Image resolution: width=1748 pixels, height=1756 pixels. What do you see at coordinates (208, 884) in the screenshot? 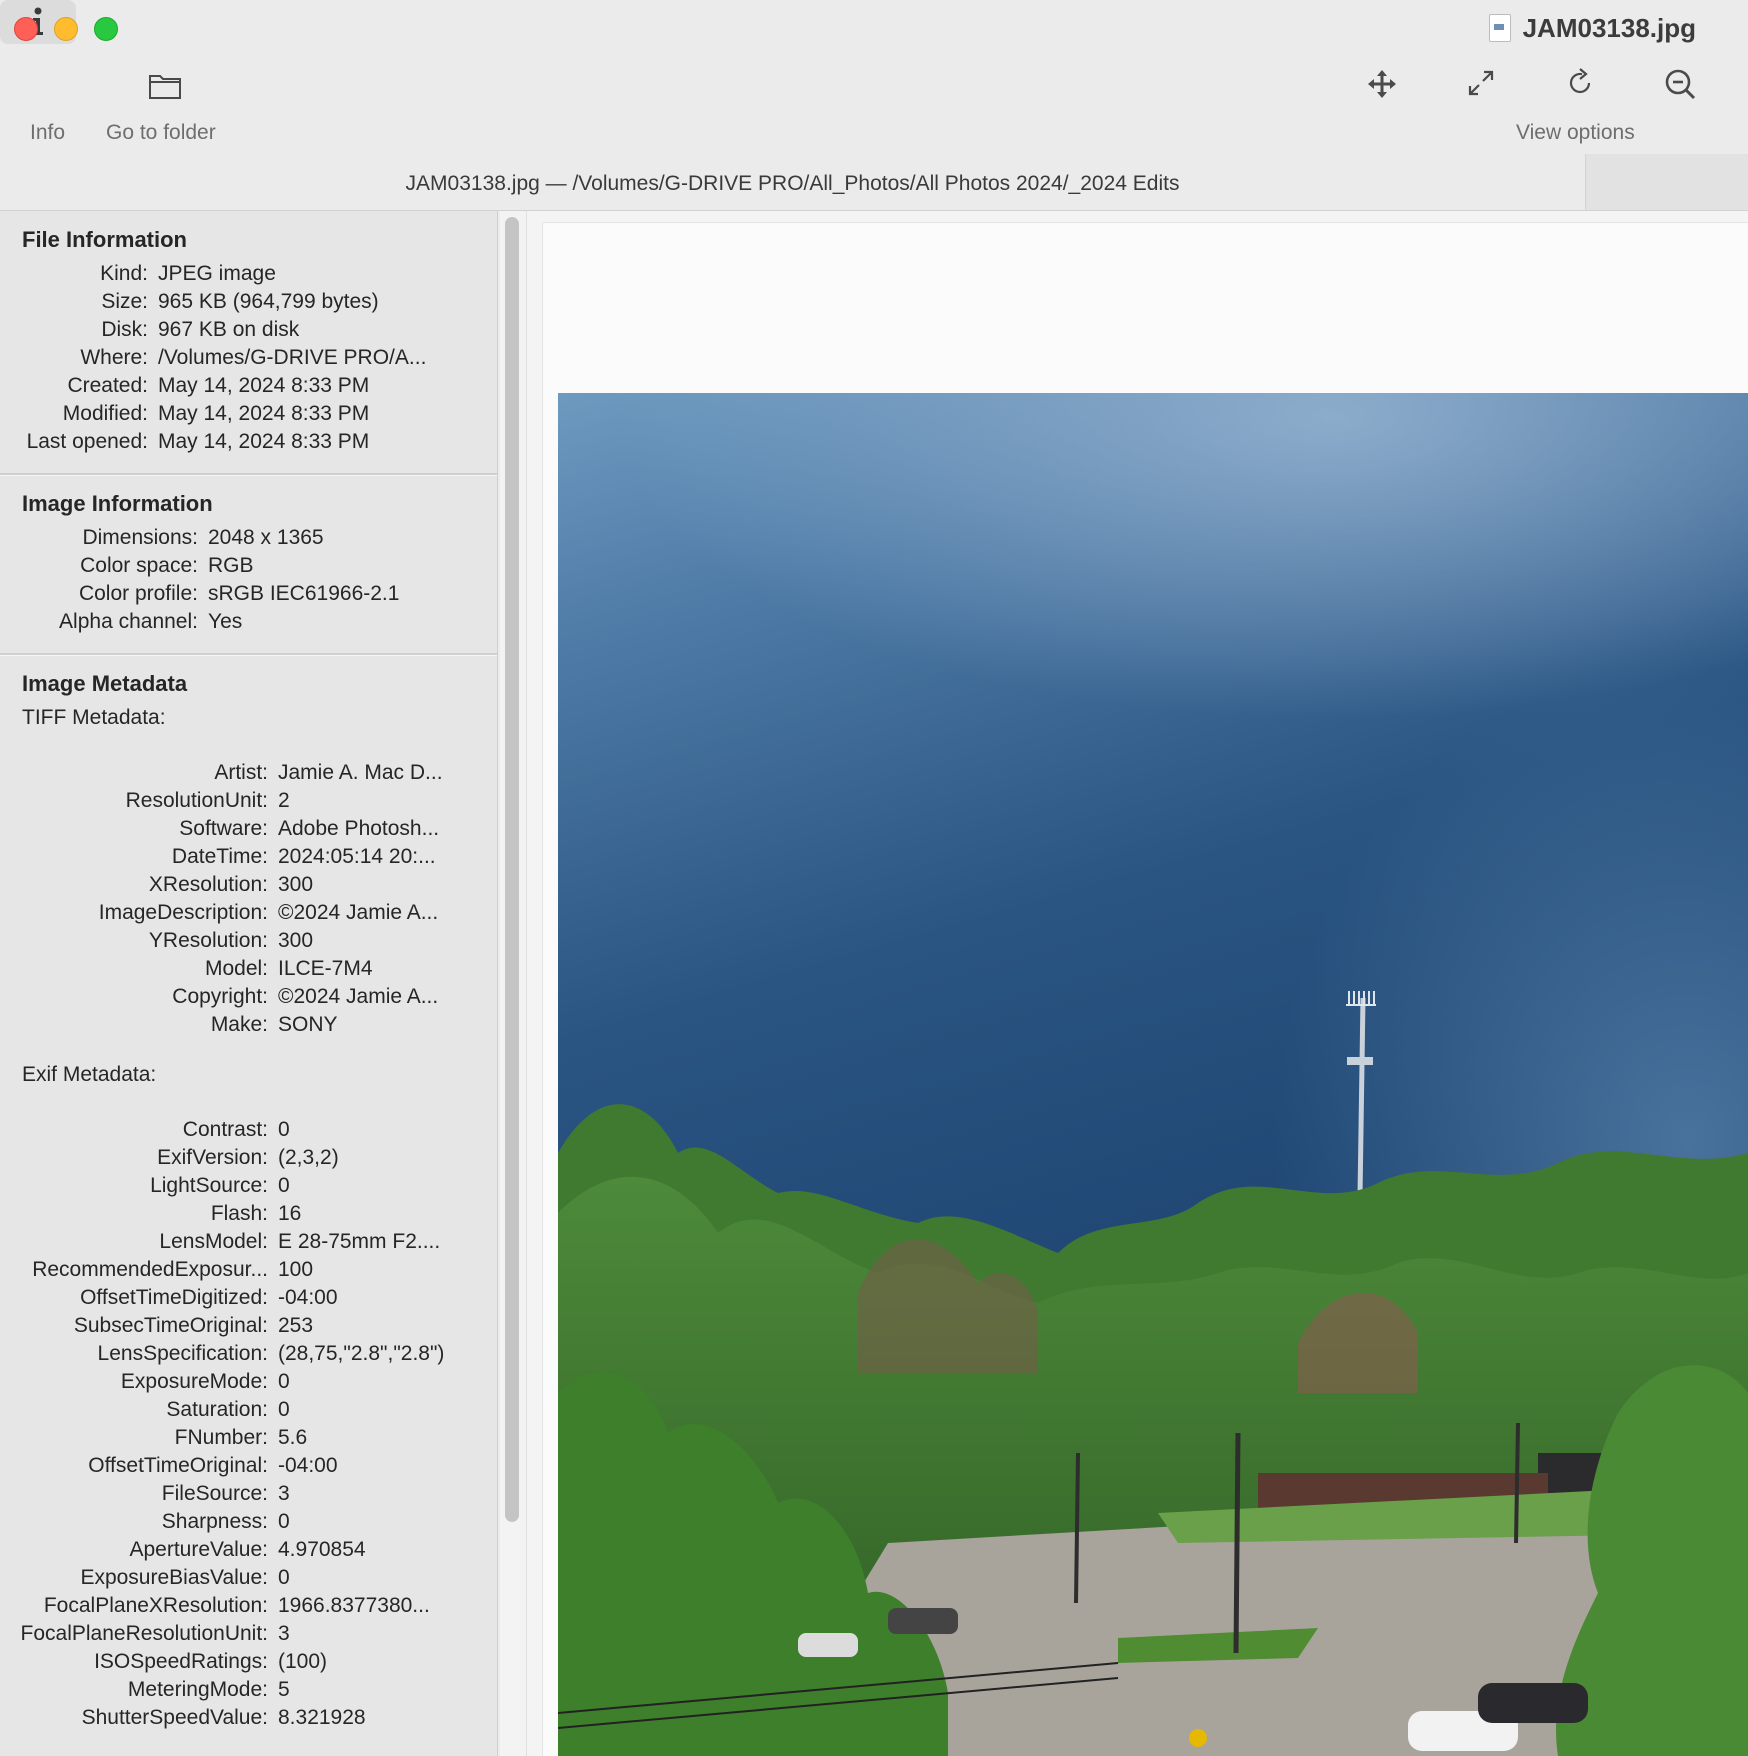
I see `tiff-metadata-key: XResolution:` at bounding box center [208, 884].